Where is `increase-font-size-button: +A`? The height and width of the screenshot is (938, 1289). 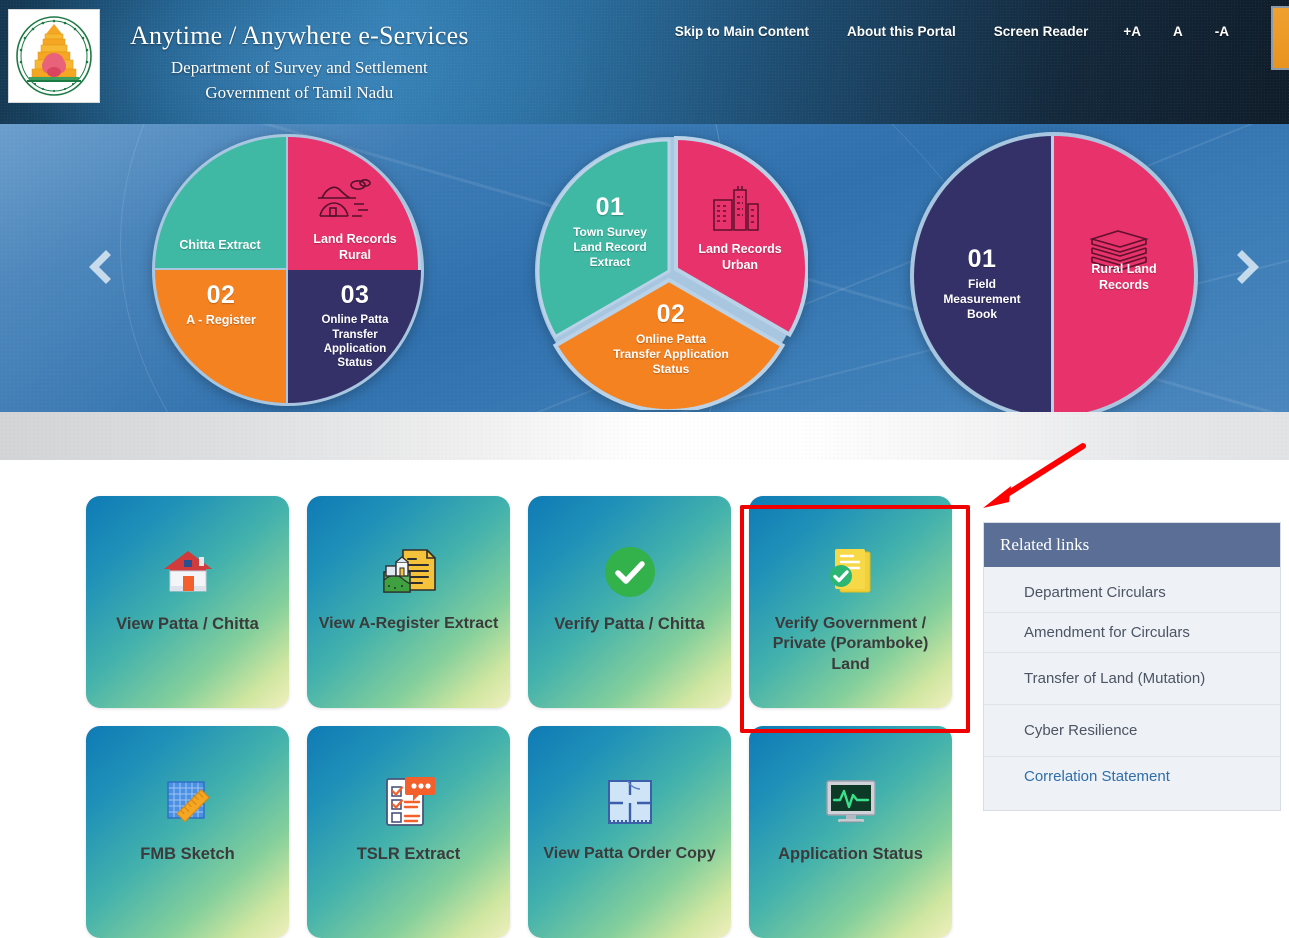
increase-font-size-button: +A is located at coordinates (1132, 31).